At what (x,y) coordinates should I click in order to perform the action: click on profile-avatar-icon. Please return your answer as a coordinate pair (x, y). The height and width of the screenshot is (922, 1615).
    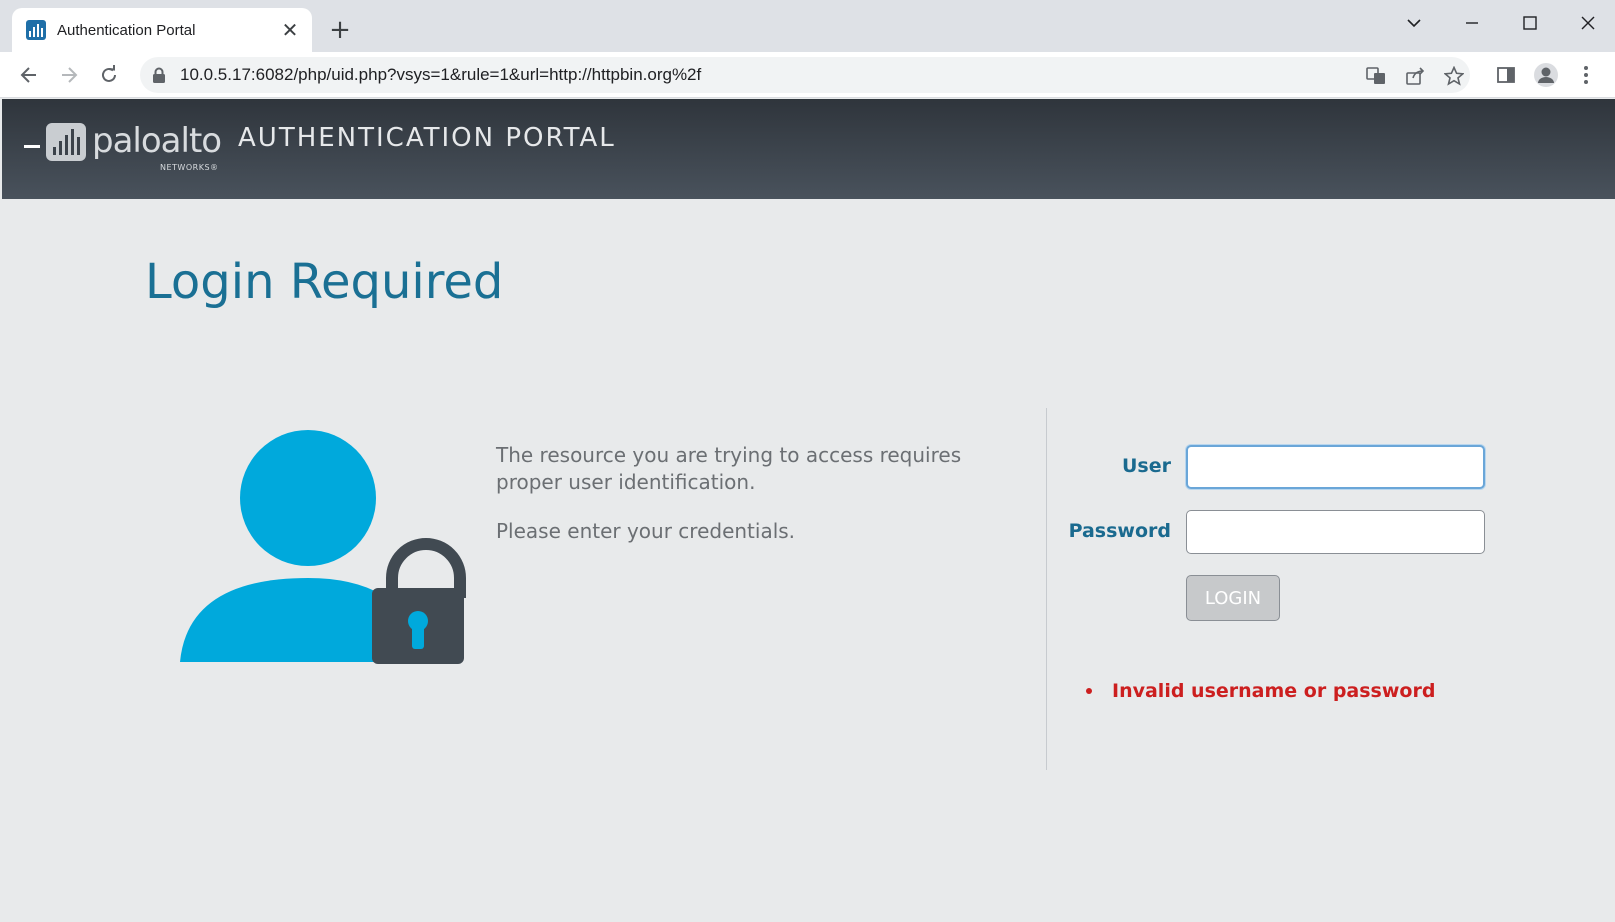
    Looking at the image, I should click on (1546, 75).